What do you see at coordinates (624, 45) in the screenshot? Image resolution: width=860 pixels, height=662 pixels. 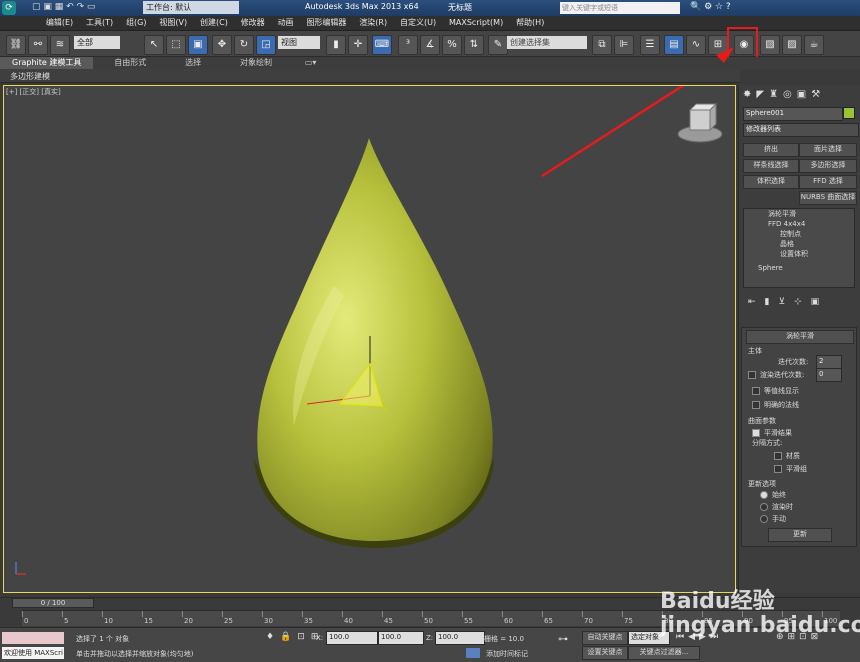 I see `align-icon: ⊫` at bounding box center [624, 45].